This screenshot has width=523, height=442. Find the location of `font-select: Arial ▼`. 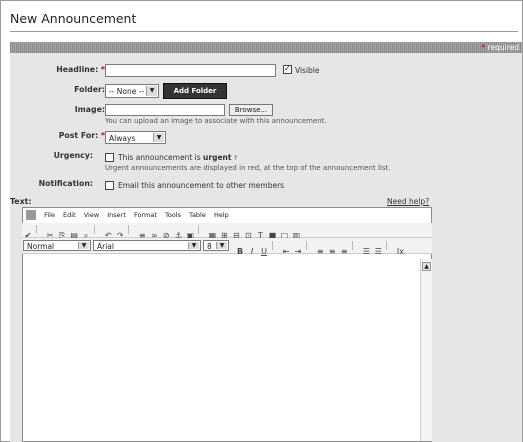

font-select: Arial ▼ is located at coordinates (147, 245).